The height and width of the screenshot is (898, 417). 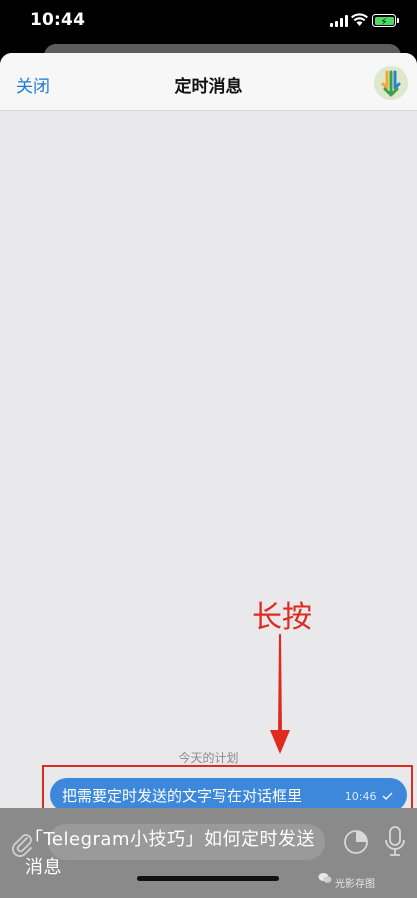 I want to click on input-bar: 「Telegram小技巧」如何定时发送消息 光影存图, so click(x=208, y=853).